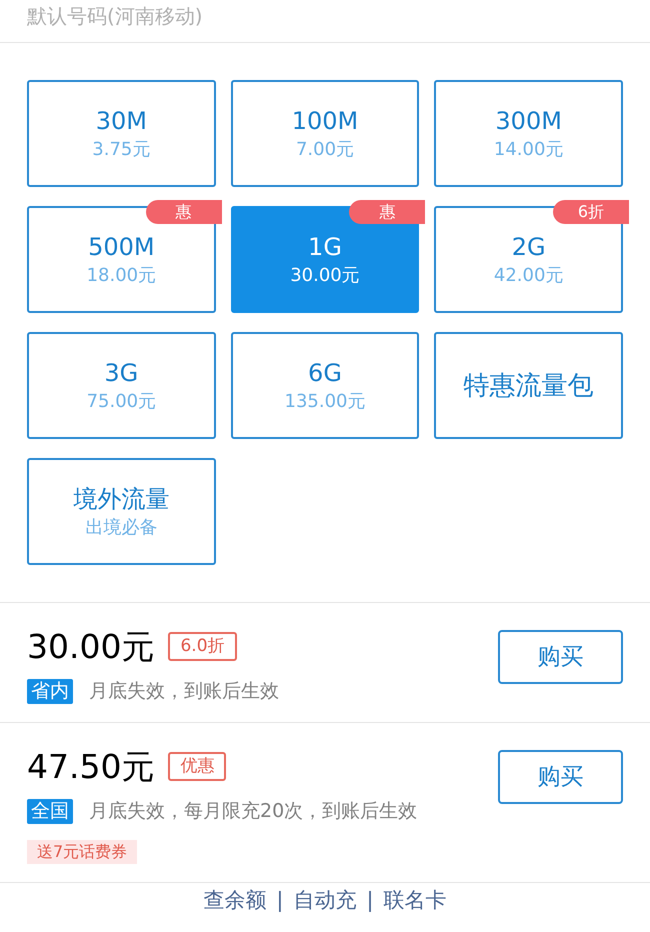 This screenshot has width=650, height=932. I want to click on scope-badge: 省内, so click(50, 691).